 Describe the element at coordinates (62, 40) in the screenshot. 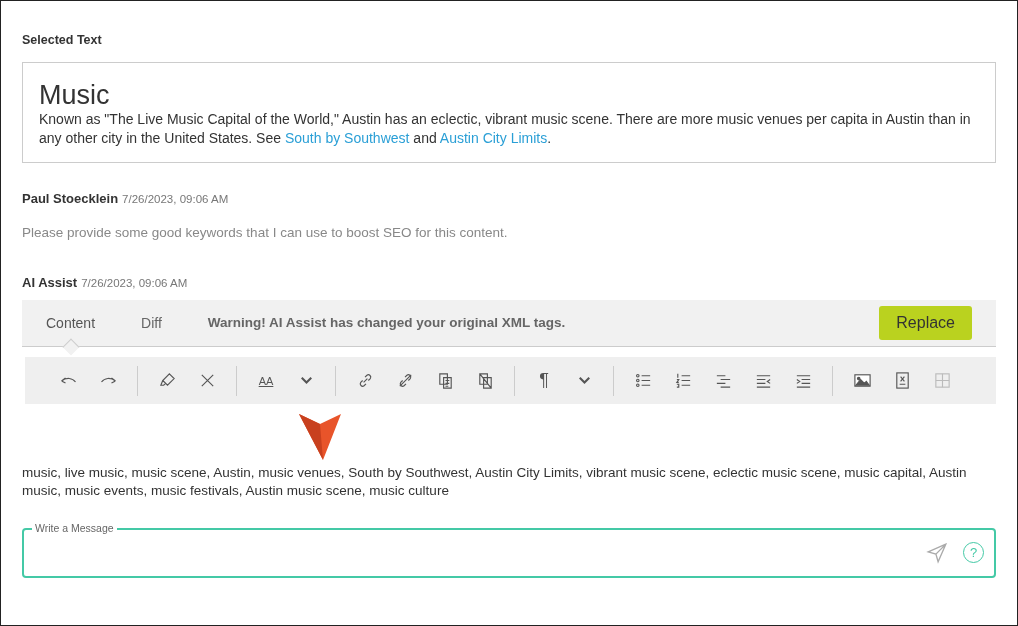

I see `section-label: Selected Text` at that location.